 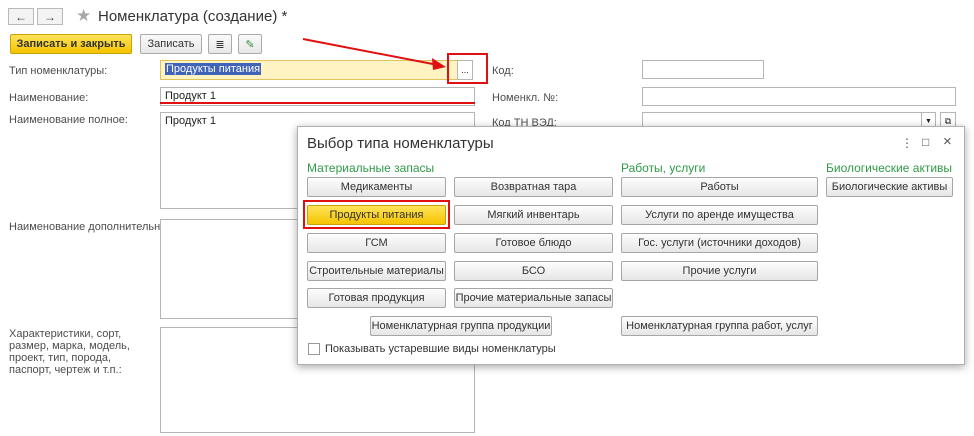 I want to click on heading-works: Работы, услуги, so click(x=663, y=168).